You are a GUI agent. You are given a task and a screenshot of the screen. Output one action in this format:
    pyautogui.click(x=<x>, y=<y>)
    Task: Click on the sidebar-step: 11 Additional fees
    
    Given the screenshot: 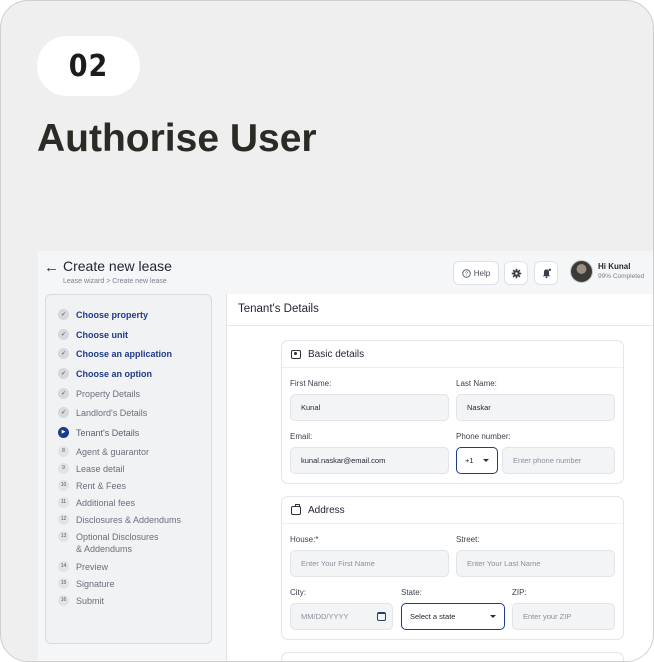 What is the action you would take?
    pyautogui.click(x=96, y=503)
    